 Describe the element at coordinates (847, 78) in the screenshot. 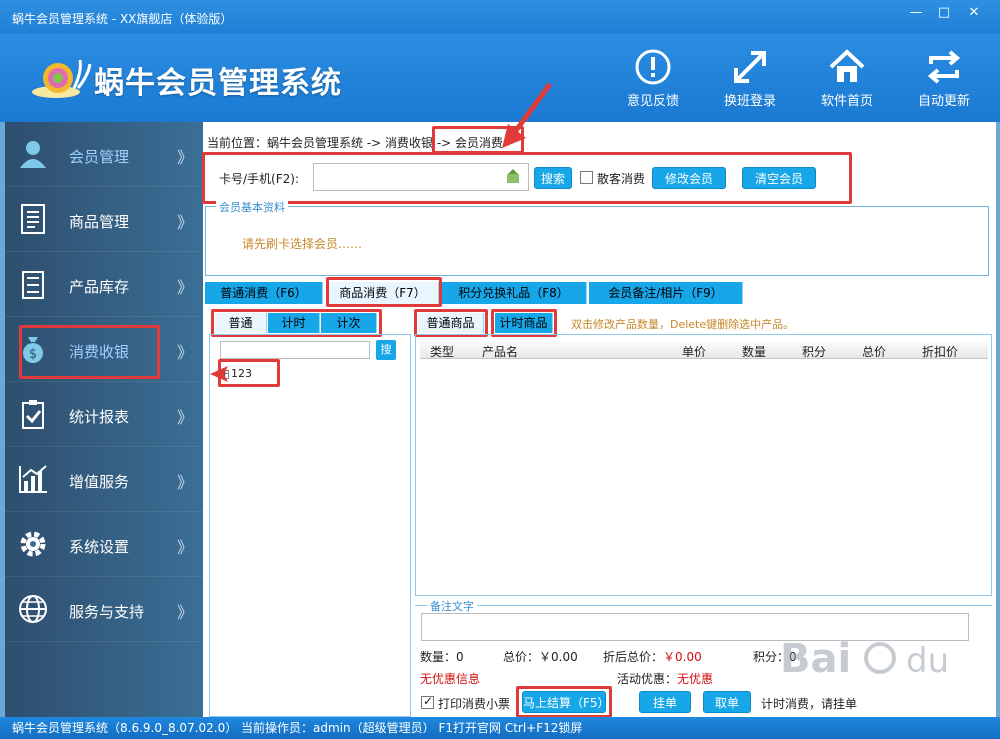

I see `home-button: 软件首页` at that location.